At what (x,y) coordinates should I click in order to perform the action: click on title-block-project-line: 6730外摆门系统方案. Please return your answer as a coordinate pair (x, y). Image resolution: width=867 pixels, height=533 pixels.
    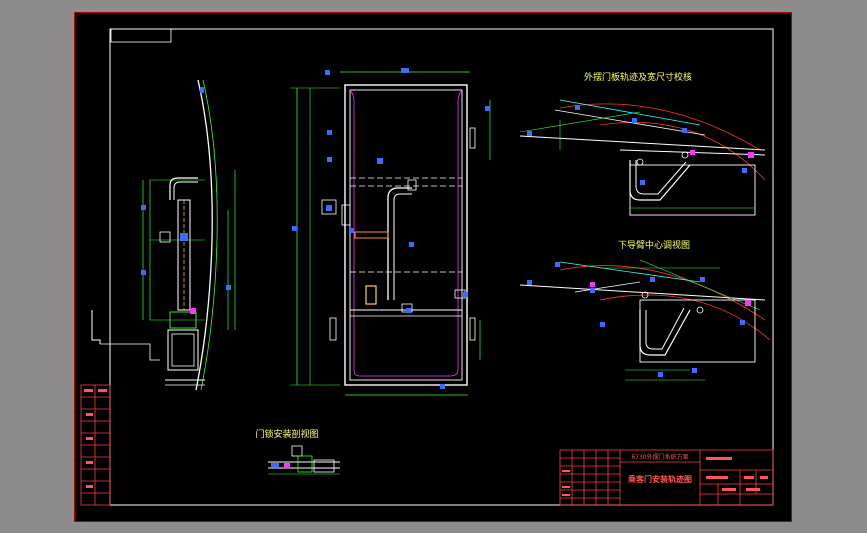
    Looking at the image, I should click on (659, 457).